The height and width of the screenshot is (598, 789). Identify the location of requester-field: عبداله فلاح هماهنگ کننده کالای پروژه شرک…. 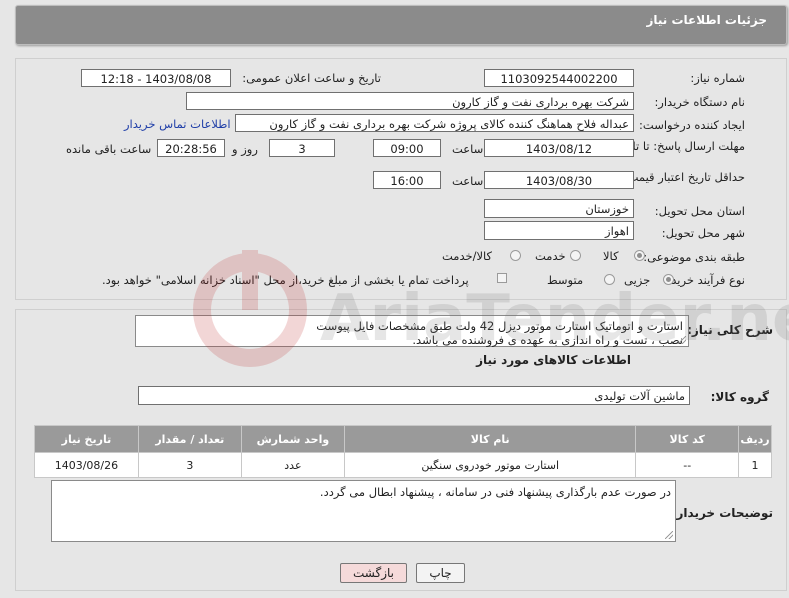
(434, 123).